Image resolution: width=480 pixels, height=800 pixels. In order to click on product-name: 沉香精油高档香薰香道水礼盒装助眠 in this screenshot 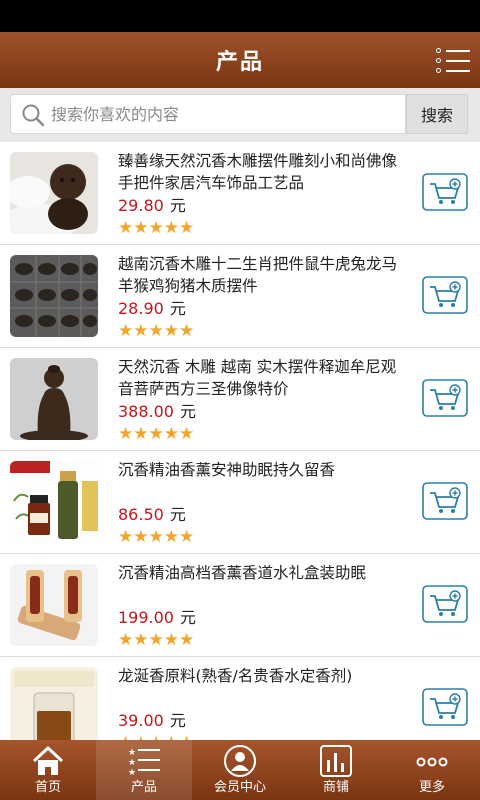, I will do `click(258, 573)`.